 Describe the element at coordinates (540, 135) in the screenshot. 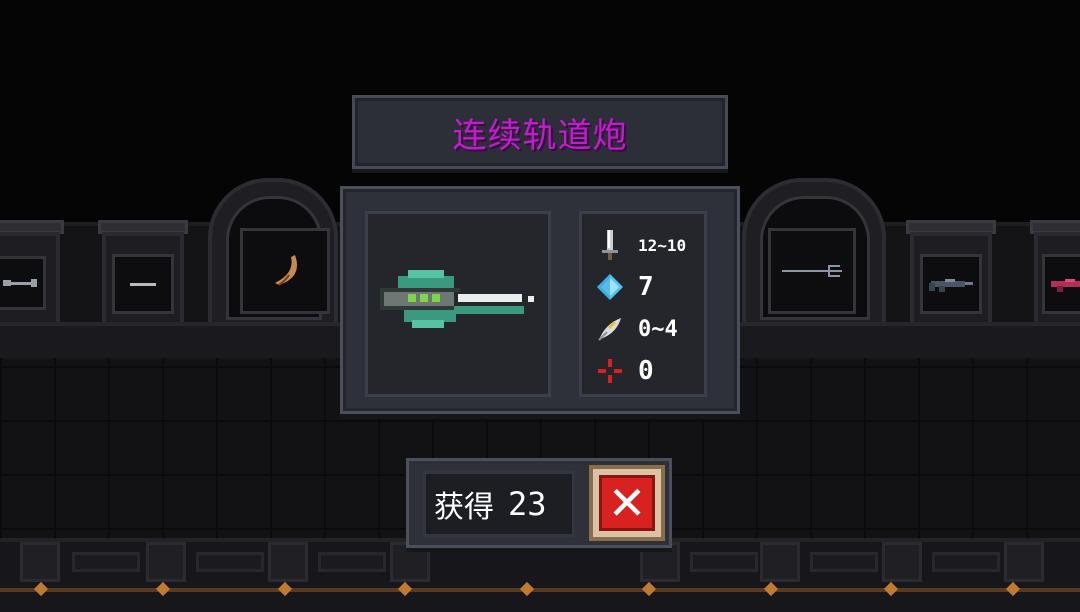

I see `weapon-name: 连续轨道炮` at that location.